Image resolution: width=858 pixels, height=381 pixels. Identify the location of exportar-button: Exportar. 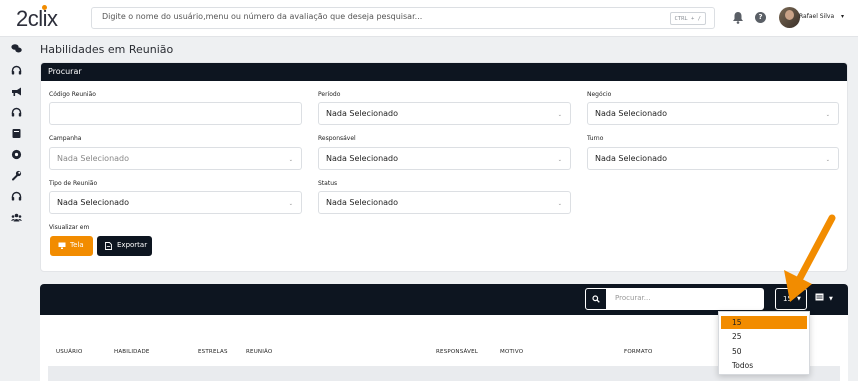
(124, 246).